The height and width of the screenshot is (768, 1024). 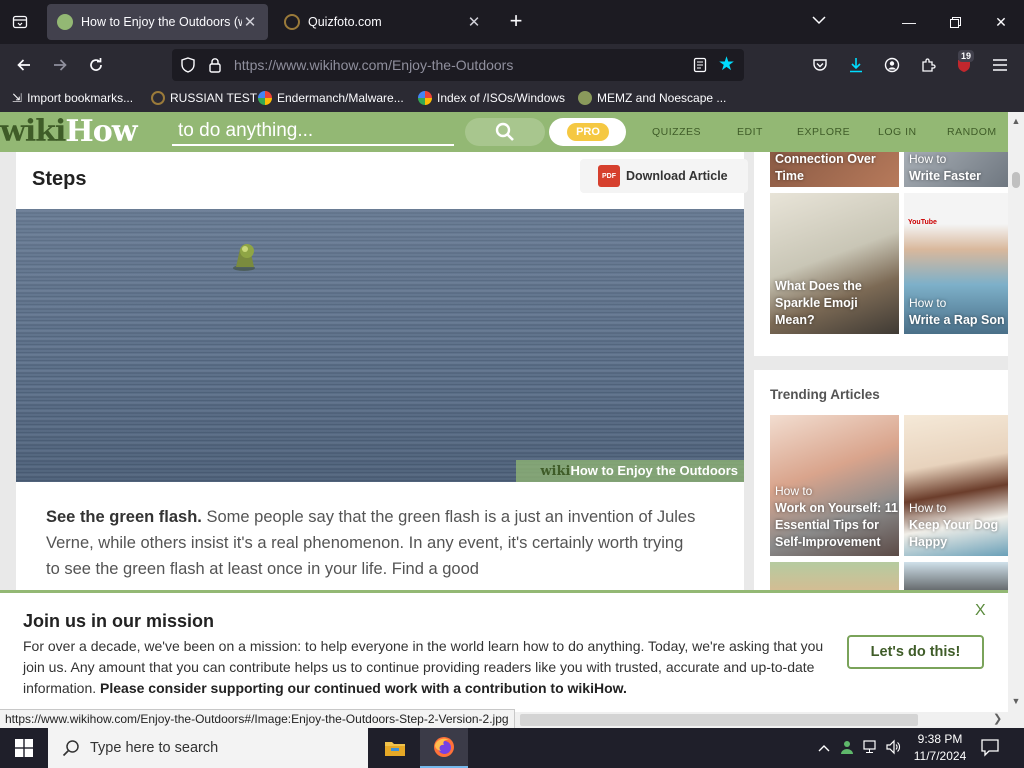 I want to click on import-icon: ⇲, so click(x=17, y=98).